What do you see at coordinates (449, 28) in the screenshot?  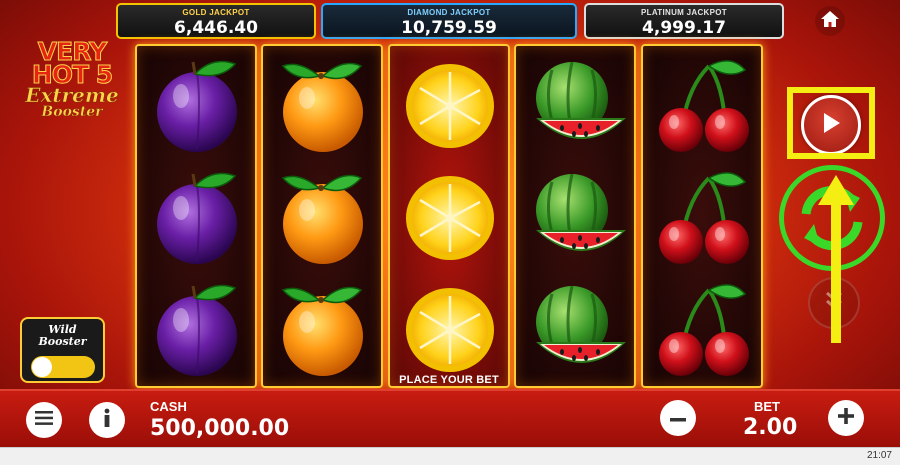 I see `diamond-jackpot-value: 10,759.59` at bounding box center [449, 28].